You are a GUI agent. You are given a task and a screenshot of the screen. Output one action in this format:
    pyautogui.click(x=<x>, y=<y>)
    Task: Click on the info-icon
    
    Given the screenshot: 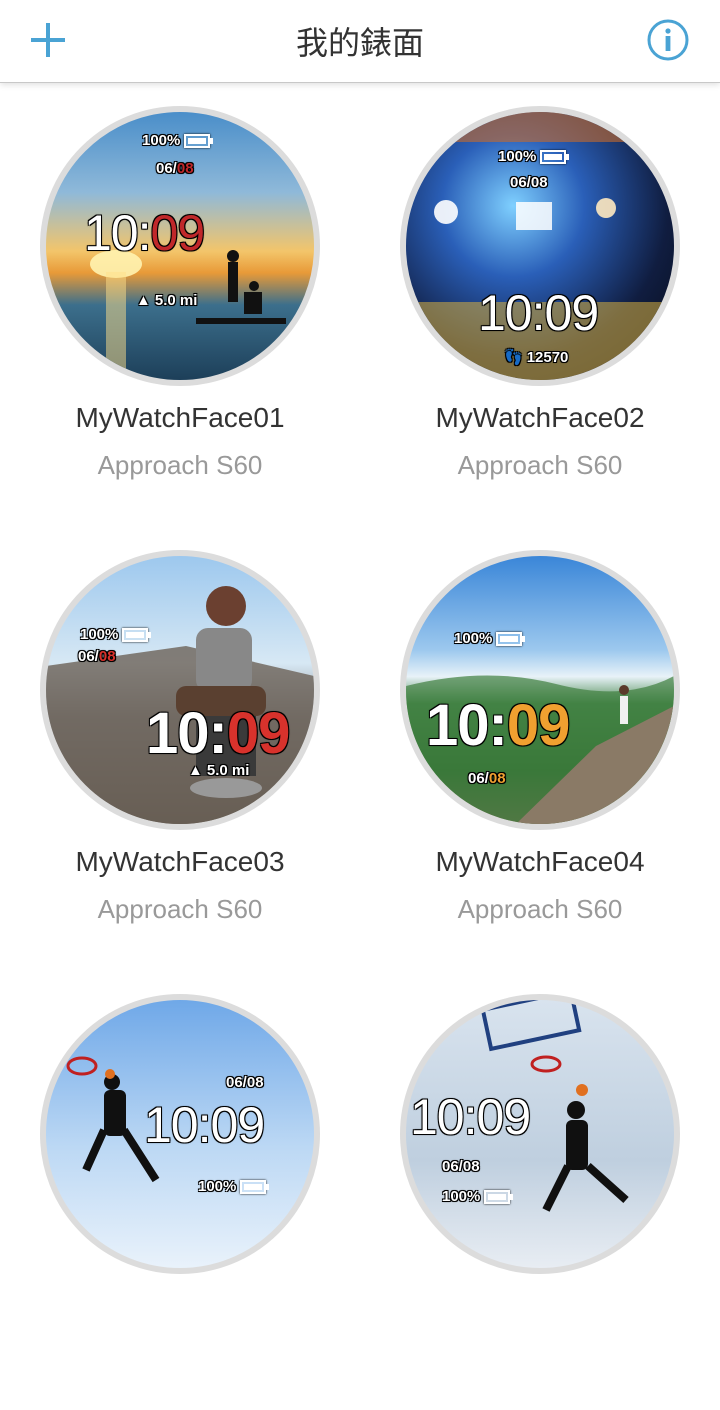 What is the action you would take?
    pyautogui.click(x=668, y=40)
    